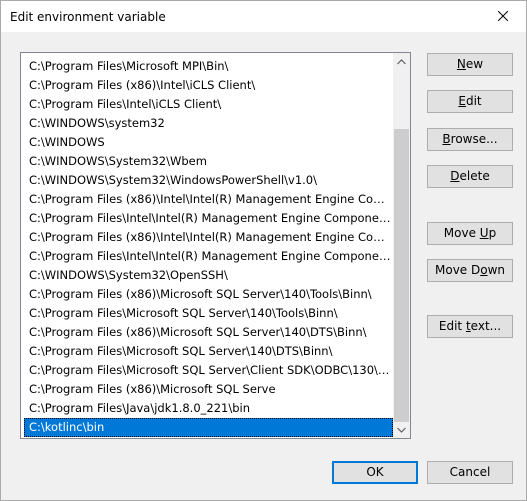  I want to click on button-label: Edit, so click(452, 326).